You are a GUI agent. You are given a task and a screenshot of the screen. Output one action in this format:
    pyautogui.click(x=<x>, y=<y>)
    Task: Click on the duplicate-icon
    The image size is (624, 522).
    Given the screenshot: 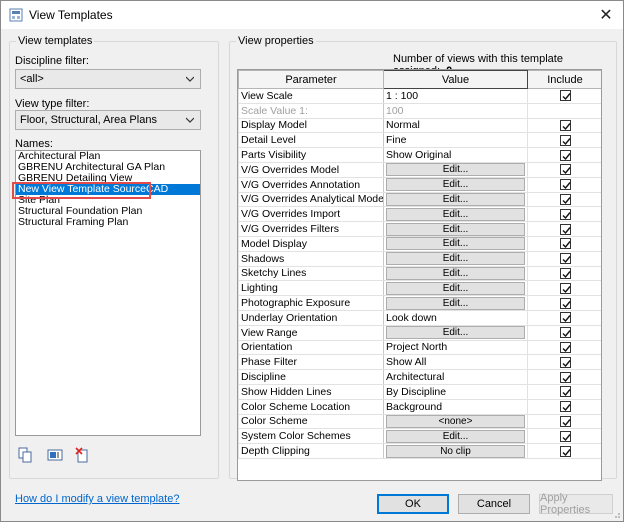 What is the action you would take?
    pyautogui.click(x=25, y=455)
    